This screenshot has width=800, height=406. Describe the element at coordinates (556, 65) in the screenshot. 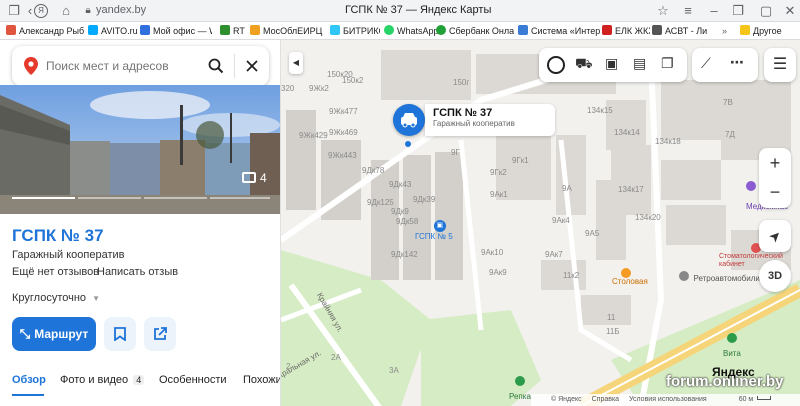

I see `satellite-layer-icon` at that location.